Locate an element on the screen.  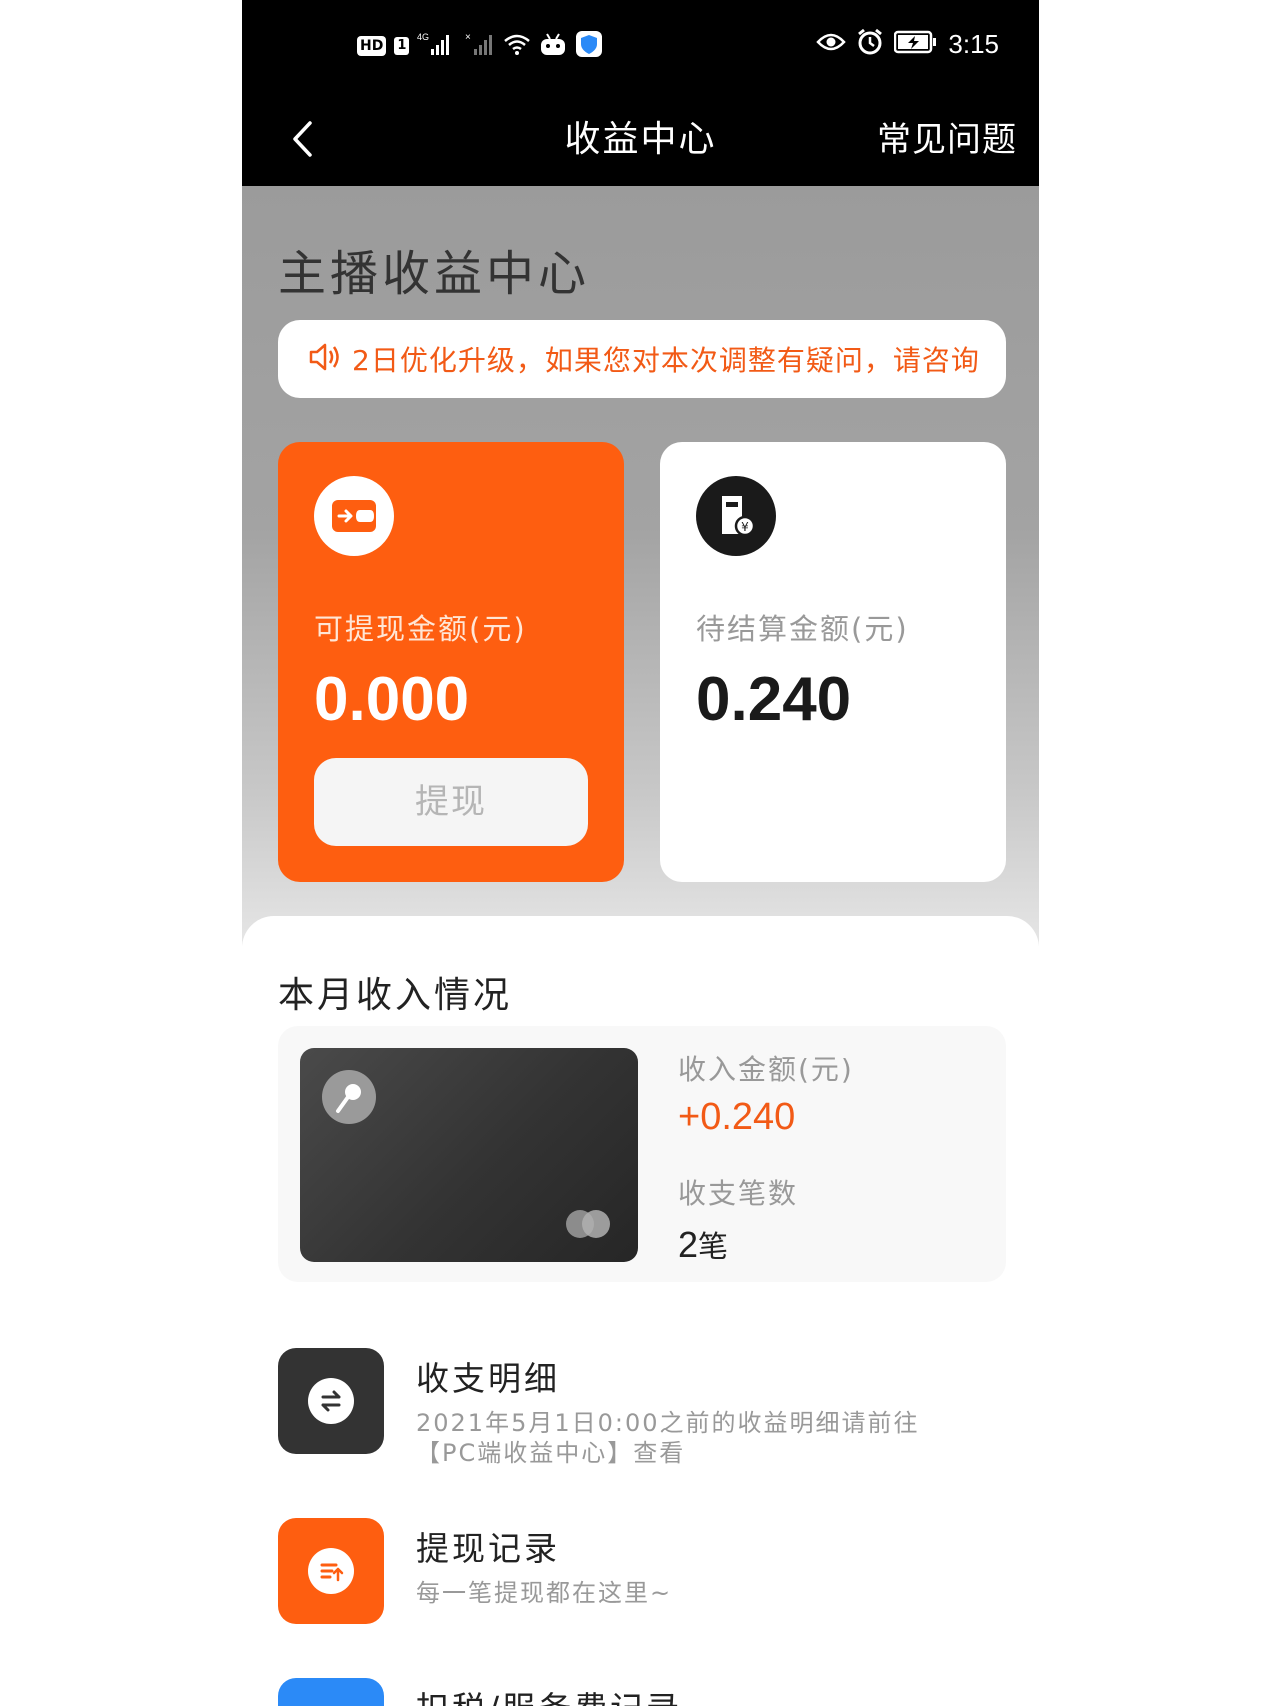
tax-record-icon is located at coordinates (331, 1692).